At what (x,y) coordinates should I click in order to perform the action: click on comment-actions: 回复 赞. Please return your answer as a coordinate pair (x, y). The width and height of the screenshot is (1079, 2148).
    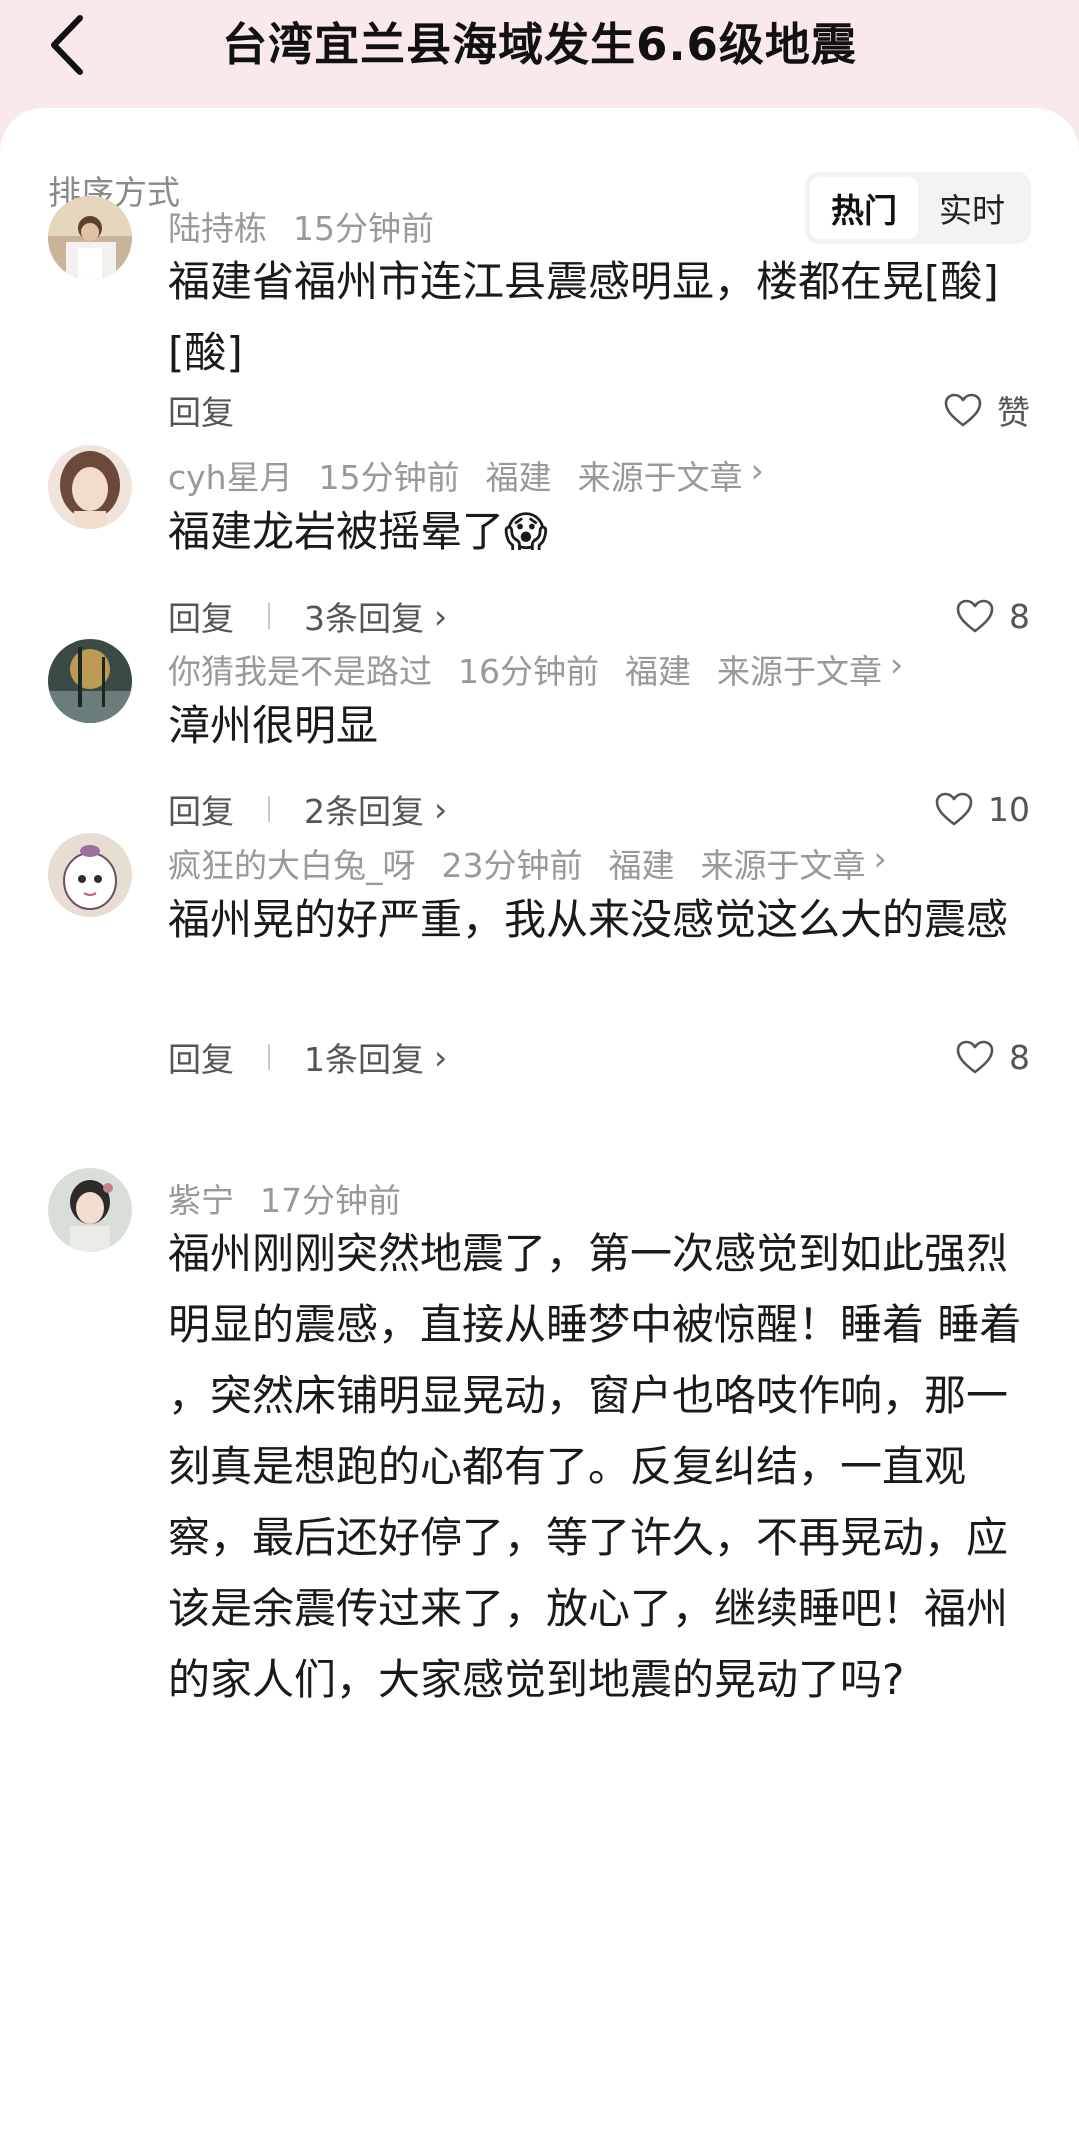
    Looking at the image, I should click on (599, 410).